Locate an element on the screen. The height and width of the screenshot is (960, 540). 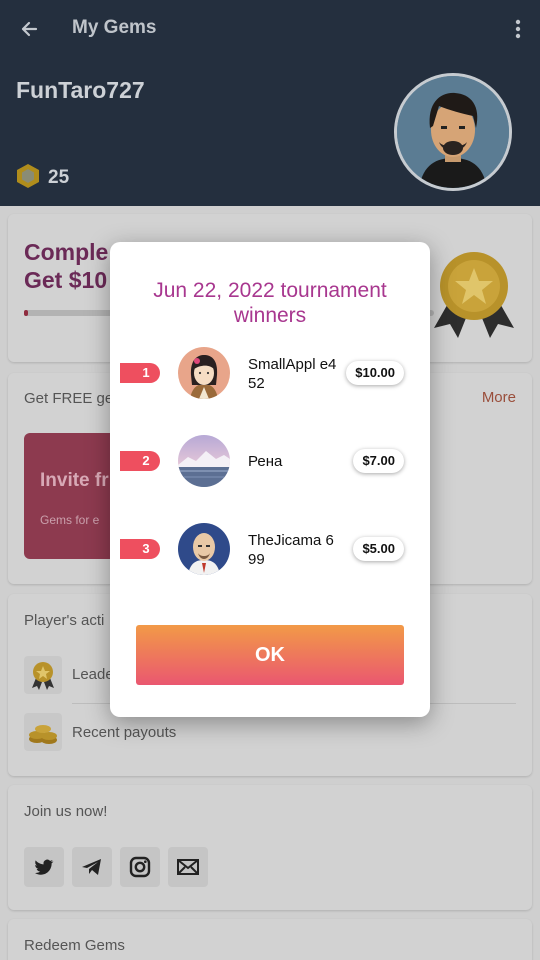
winner-name: SmallAppl e452 is located at coordinates (292, 374).